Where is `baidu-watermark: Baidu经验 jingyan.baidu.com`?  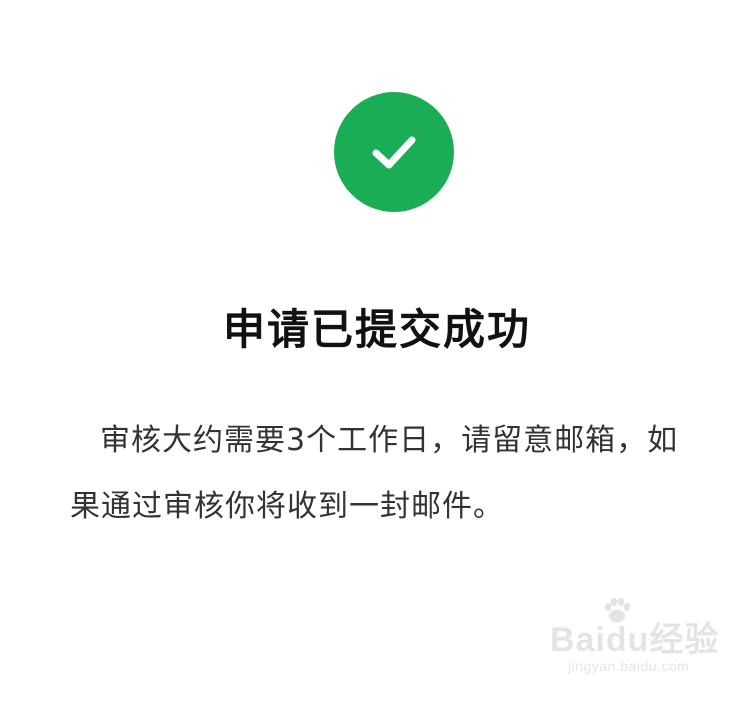
baidu-watermark: Baidu经验 jingyan.baidu.com is located at coordinates (635, 641).